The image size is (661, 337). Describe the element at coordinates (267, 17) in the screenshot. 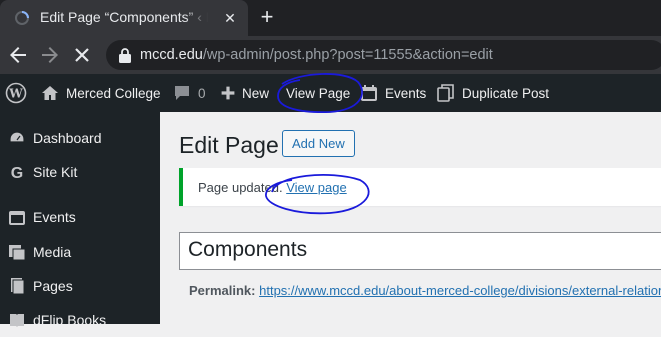

I see `new-tab-button: +` at that location.